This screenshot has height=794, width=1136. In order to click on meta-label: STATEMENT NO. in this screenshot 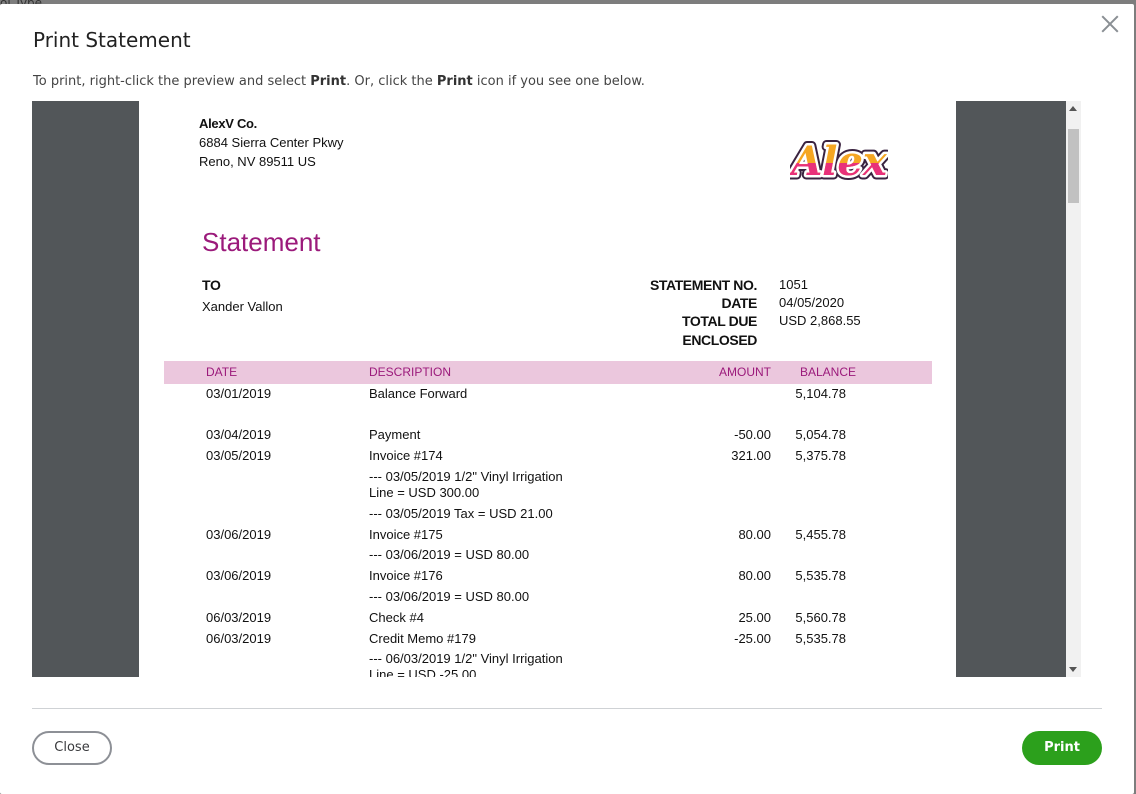, I will do `click(703, 285)`.